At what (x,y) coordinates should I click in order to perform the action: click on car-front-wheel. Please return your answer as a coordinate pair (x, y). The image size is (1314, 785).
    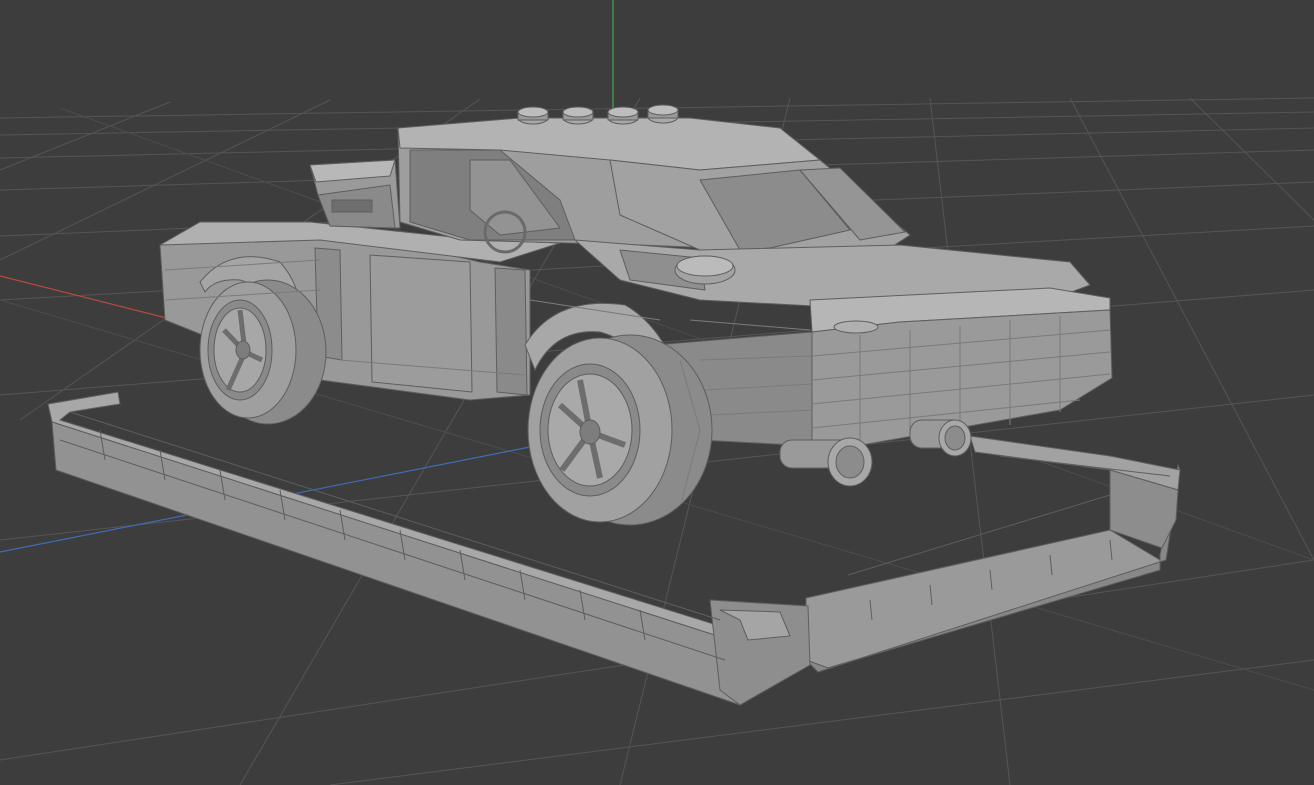
    Looking at the image, I should click on (620, 430).